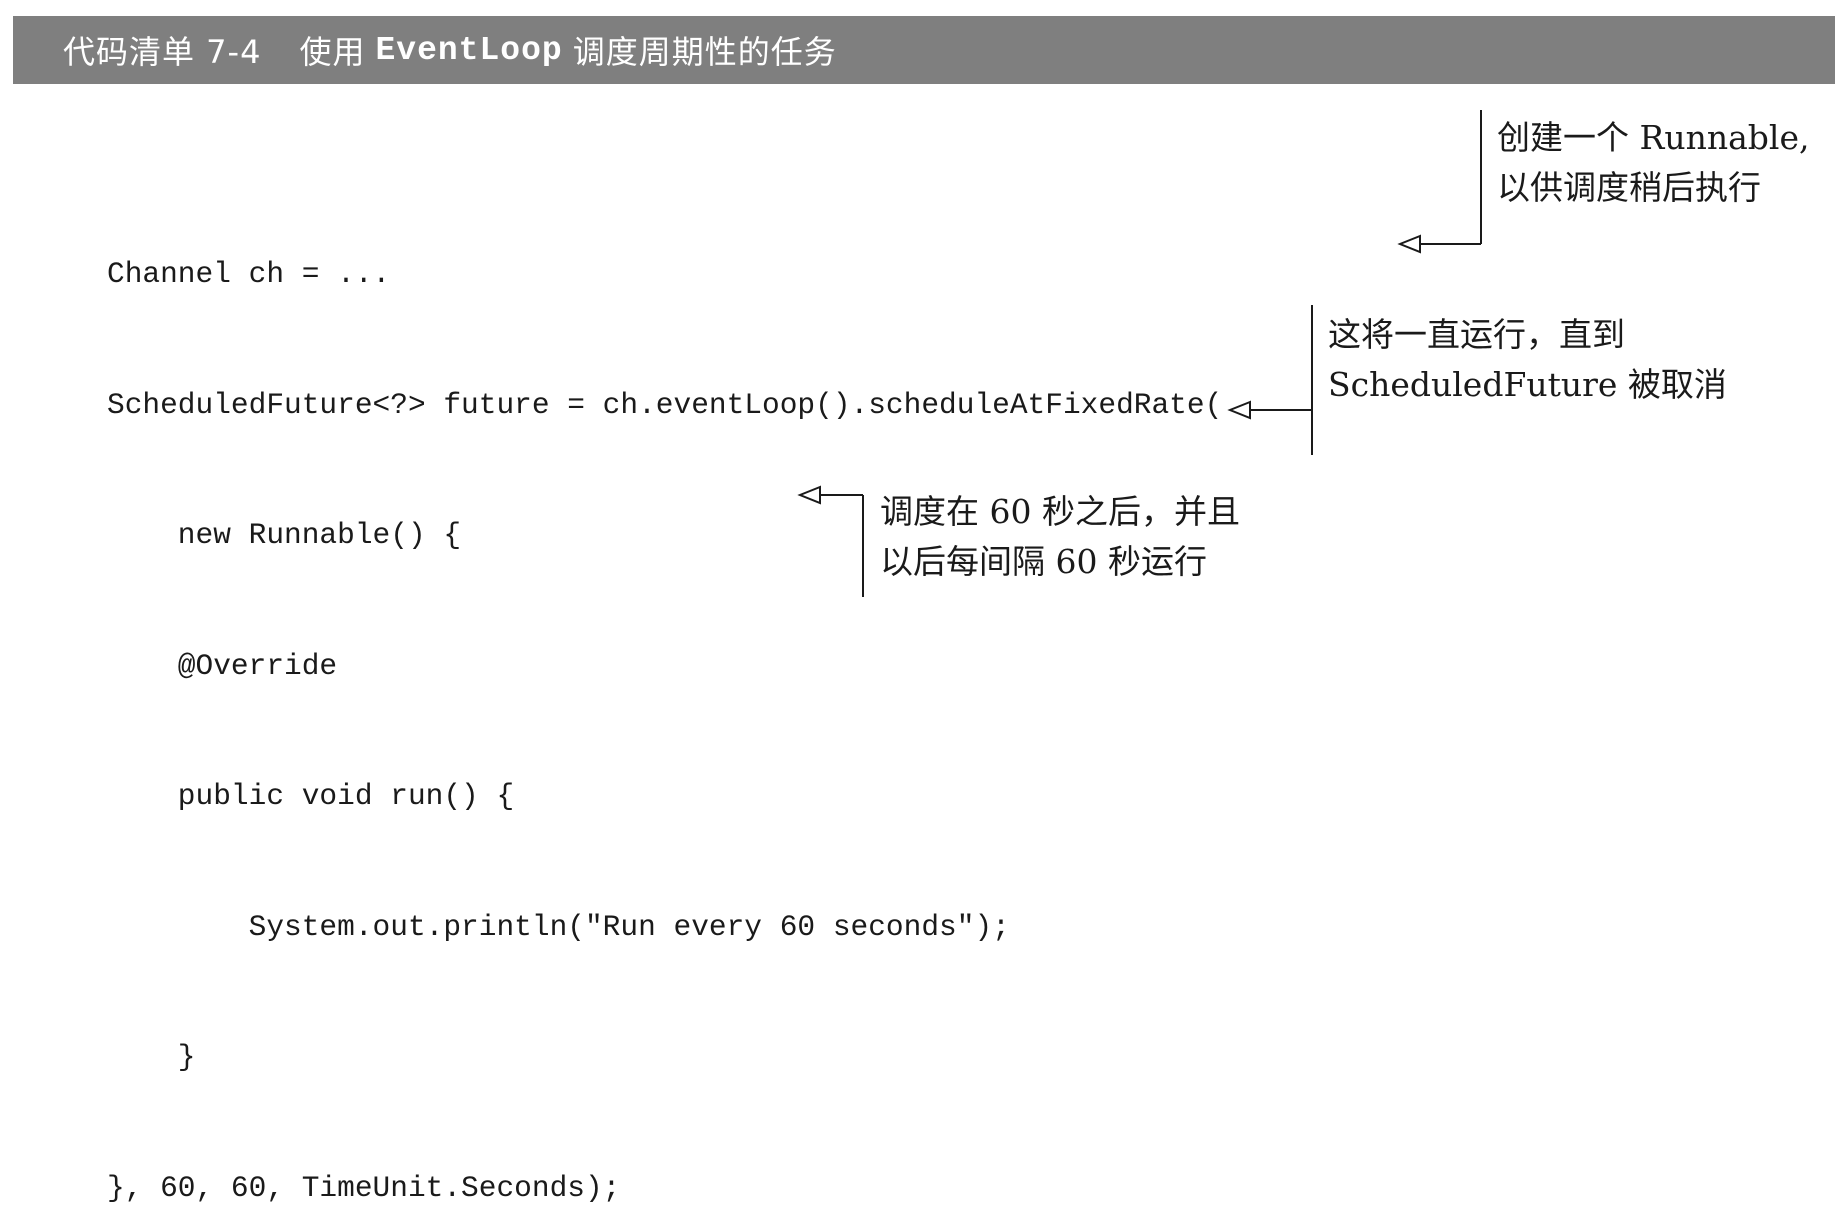  Describe the element at coordinates (1653, 138) in the screenshot. I see `annotation-runnable-line1: 创建一个 Runnable,` at that location.